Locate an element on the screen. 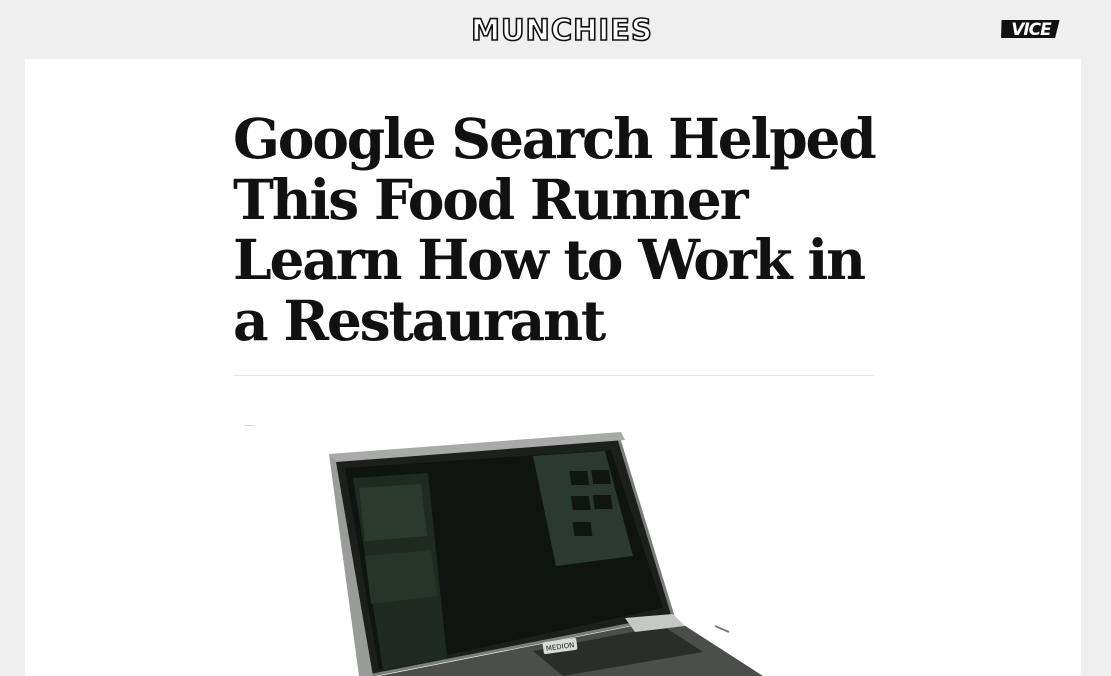 Image resolution: width=1111 pixels, height=676 pixels. munchies-logo: MUNCHIES is located at coordinates (562, 30).